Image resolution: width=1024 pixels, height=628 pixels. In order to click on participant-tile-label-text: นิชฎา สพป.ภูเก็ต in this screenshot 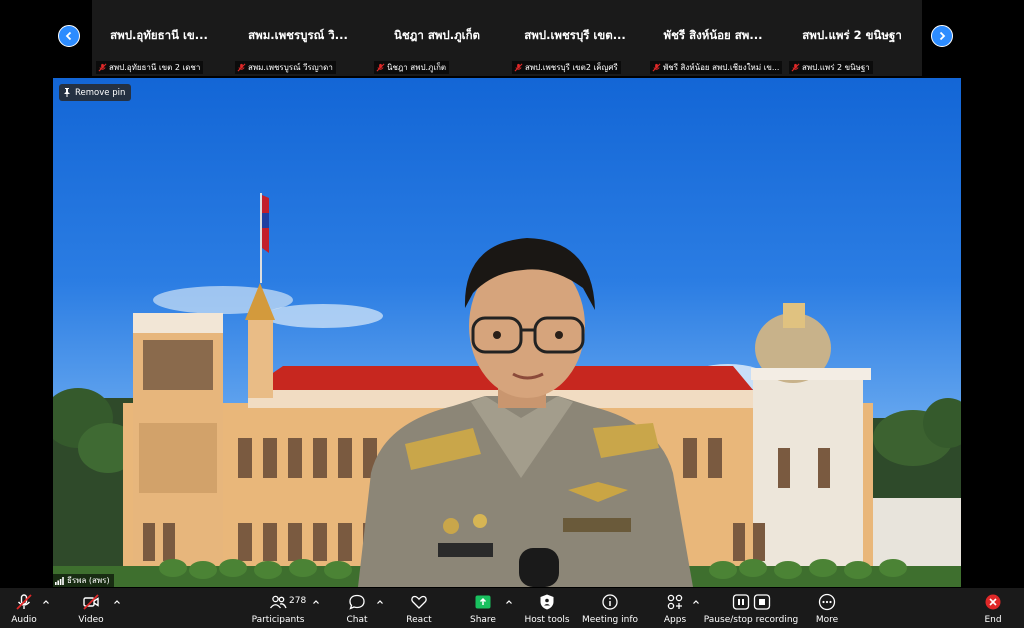, I will do `click(417, 67)`.